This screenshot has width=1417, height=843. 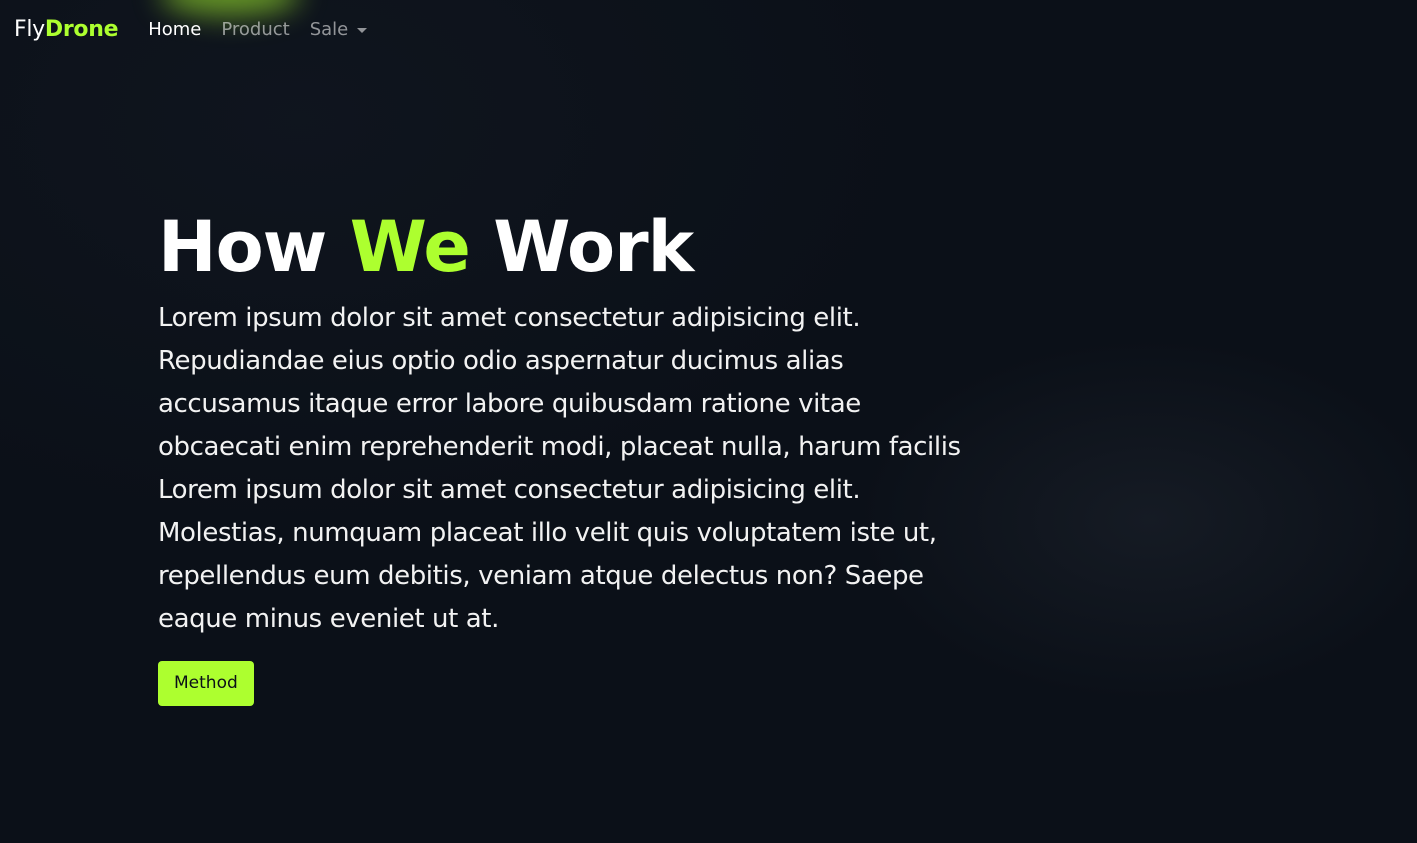 I want to click on nav-link-sale-label: Sale, so click(x=329, y=29).